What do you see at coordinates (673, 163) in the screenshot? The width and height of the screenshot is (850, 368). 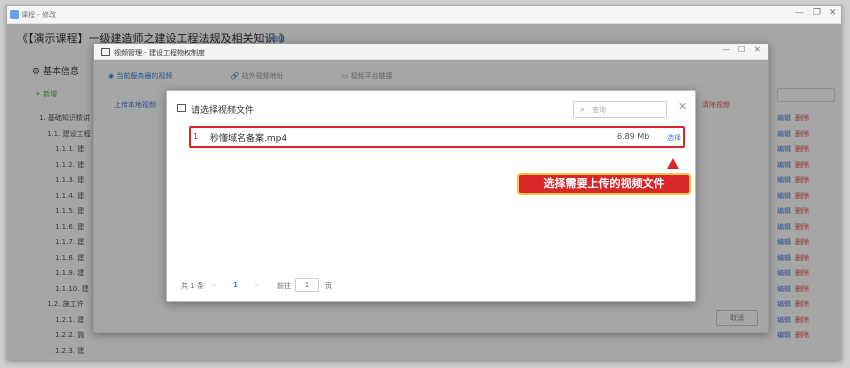 I see `annotation-arrow-icon` at bounding box center [673, 163].